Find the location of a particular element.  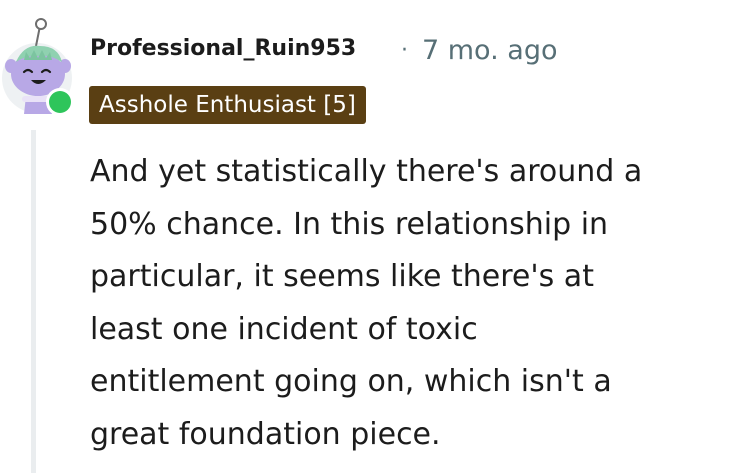

comment-body-line: particular, it seems like there's at is located at coordinates (342, 276).